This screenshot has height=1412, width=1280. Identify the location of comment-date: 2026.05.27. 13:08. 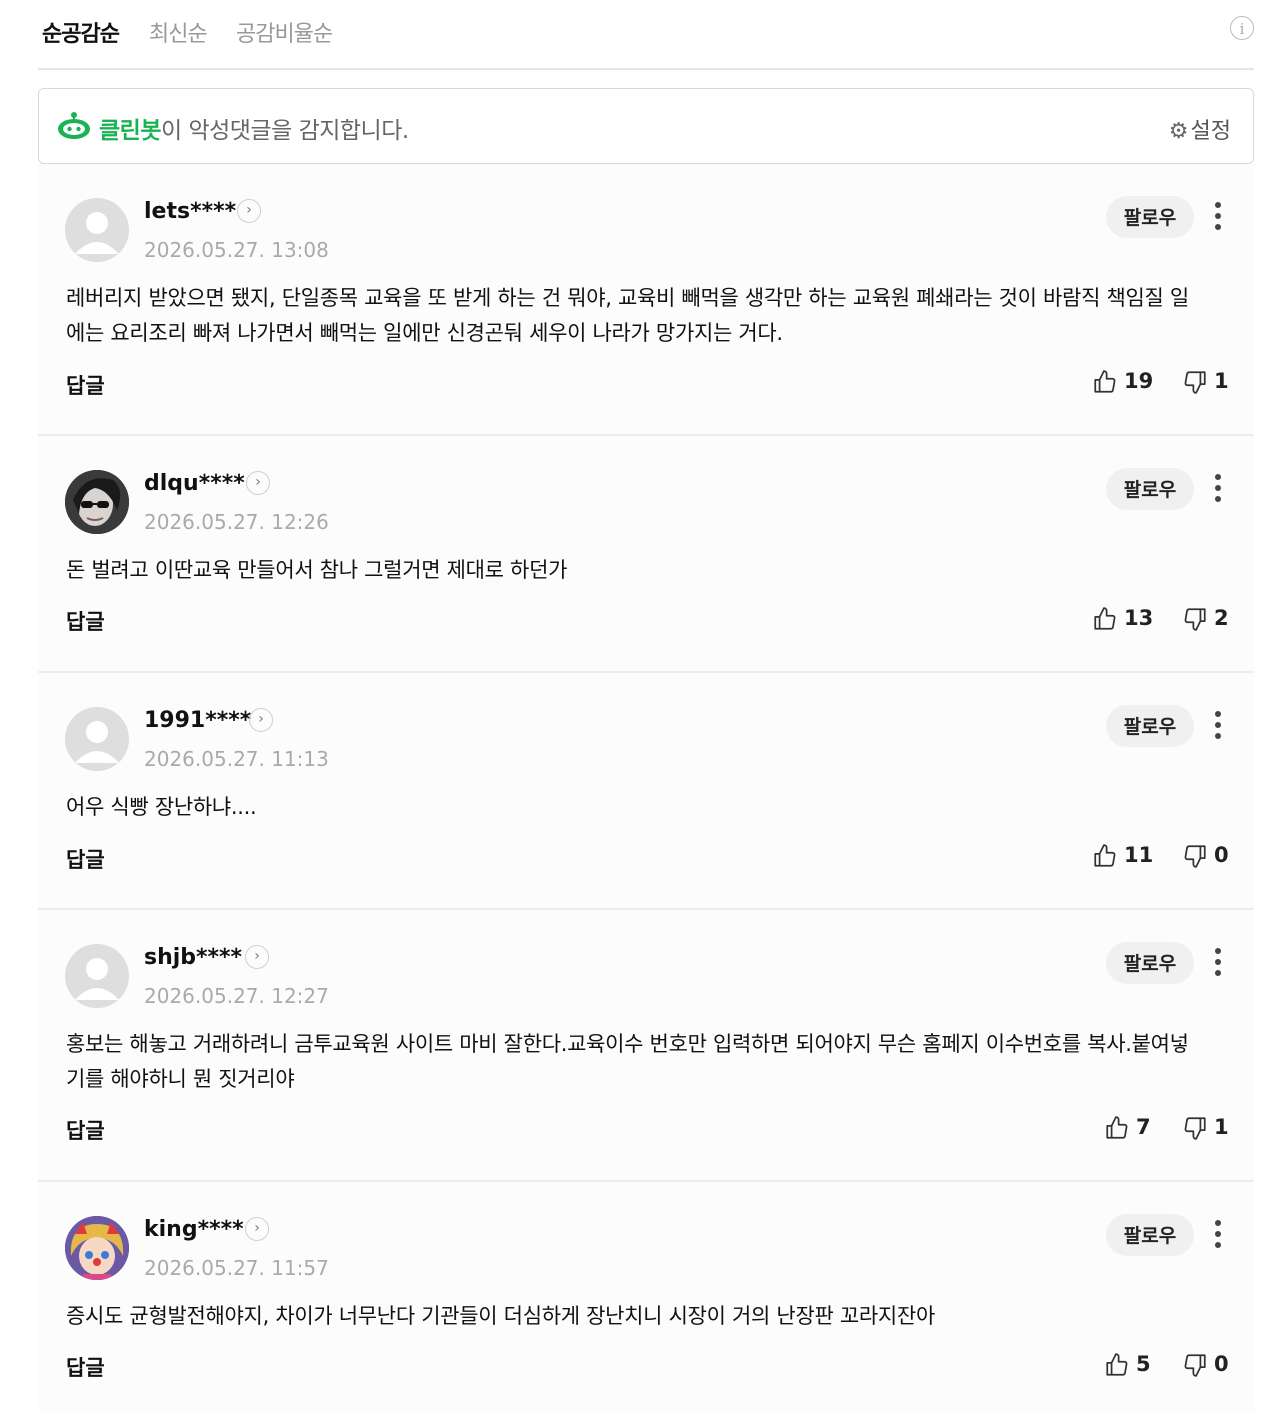
(236, 250).